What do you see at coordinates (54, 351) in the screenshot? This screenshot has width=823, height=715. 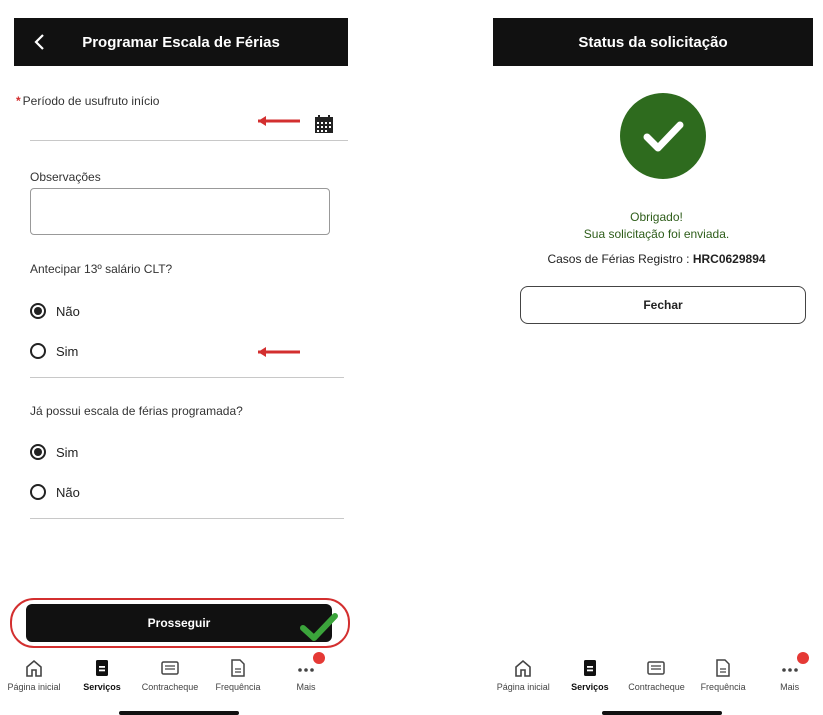 I see `radio-advance-13th-yes: Sim` at bounding box center [54, 351].